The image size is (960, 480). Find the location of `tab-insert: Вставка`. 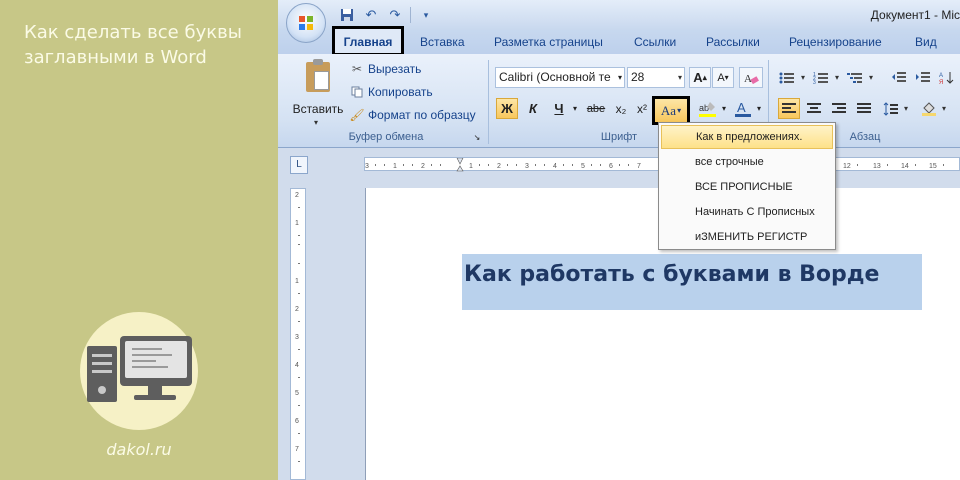

tab-insert: Вставка is located at coordinates (442, 42).